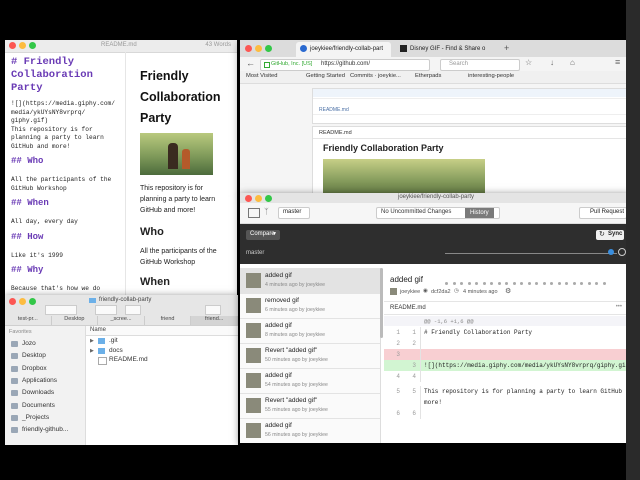 This screenshot has width=640, height=480. I want to click on bookmark-star-icon: ☆, so click(528, 62).